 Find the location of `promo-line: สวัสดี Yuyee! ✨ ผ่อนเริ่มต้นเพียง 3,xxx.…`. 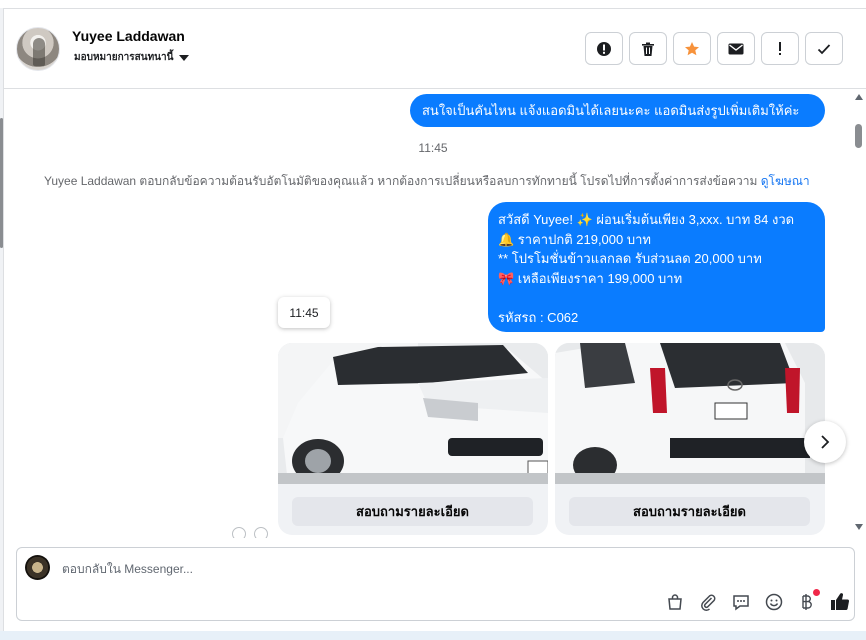

promo-line: สวัสดี Yuyee! ✨ ผ่อนเริ่มต้นเพียง 3,xxx.… is located at coordinates (646, 219).